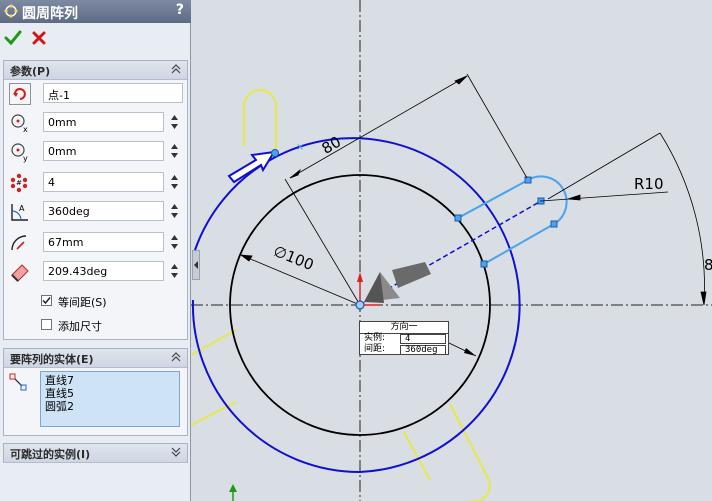 This screenshot has height=501, width=712. What do you see at coordinates (95, 11) in the screenshot?
I see `title-bar: 圆周阵列 ?` at bounding box center [95, 11].